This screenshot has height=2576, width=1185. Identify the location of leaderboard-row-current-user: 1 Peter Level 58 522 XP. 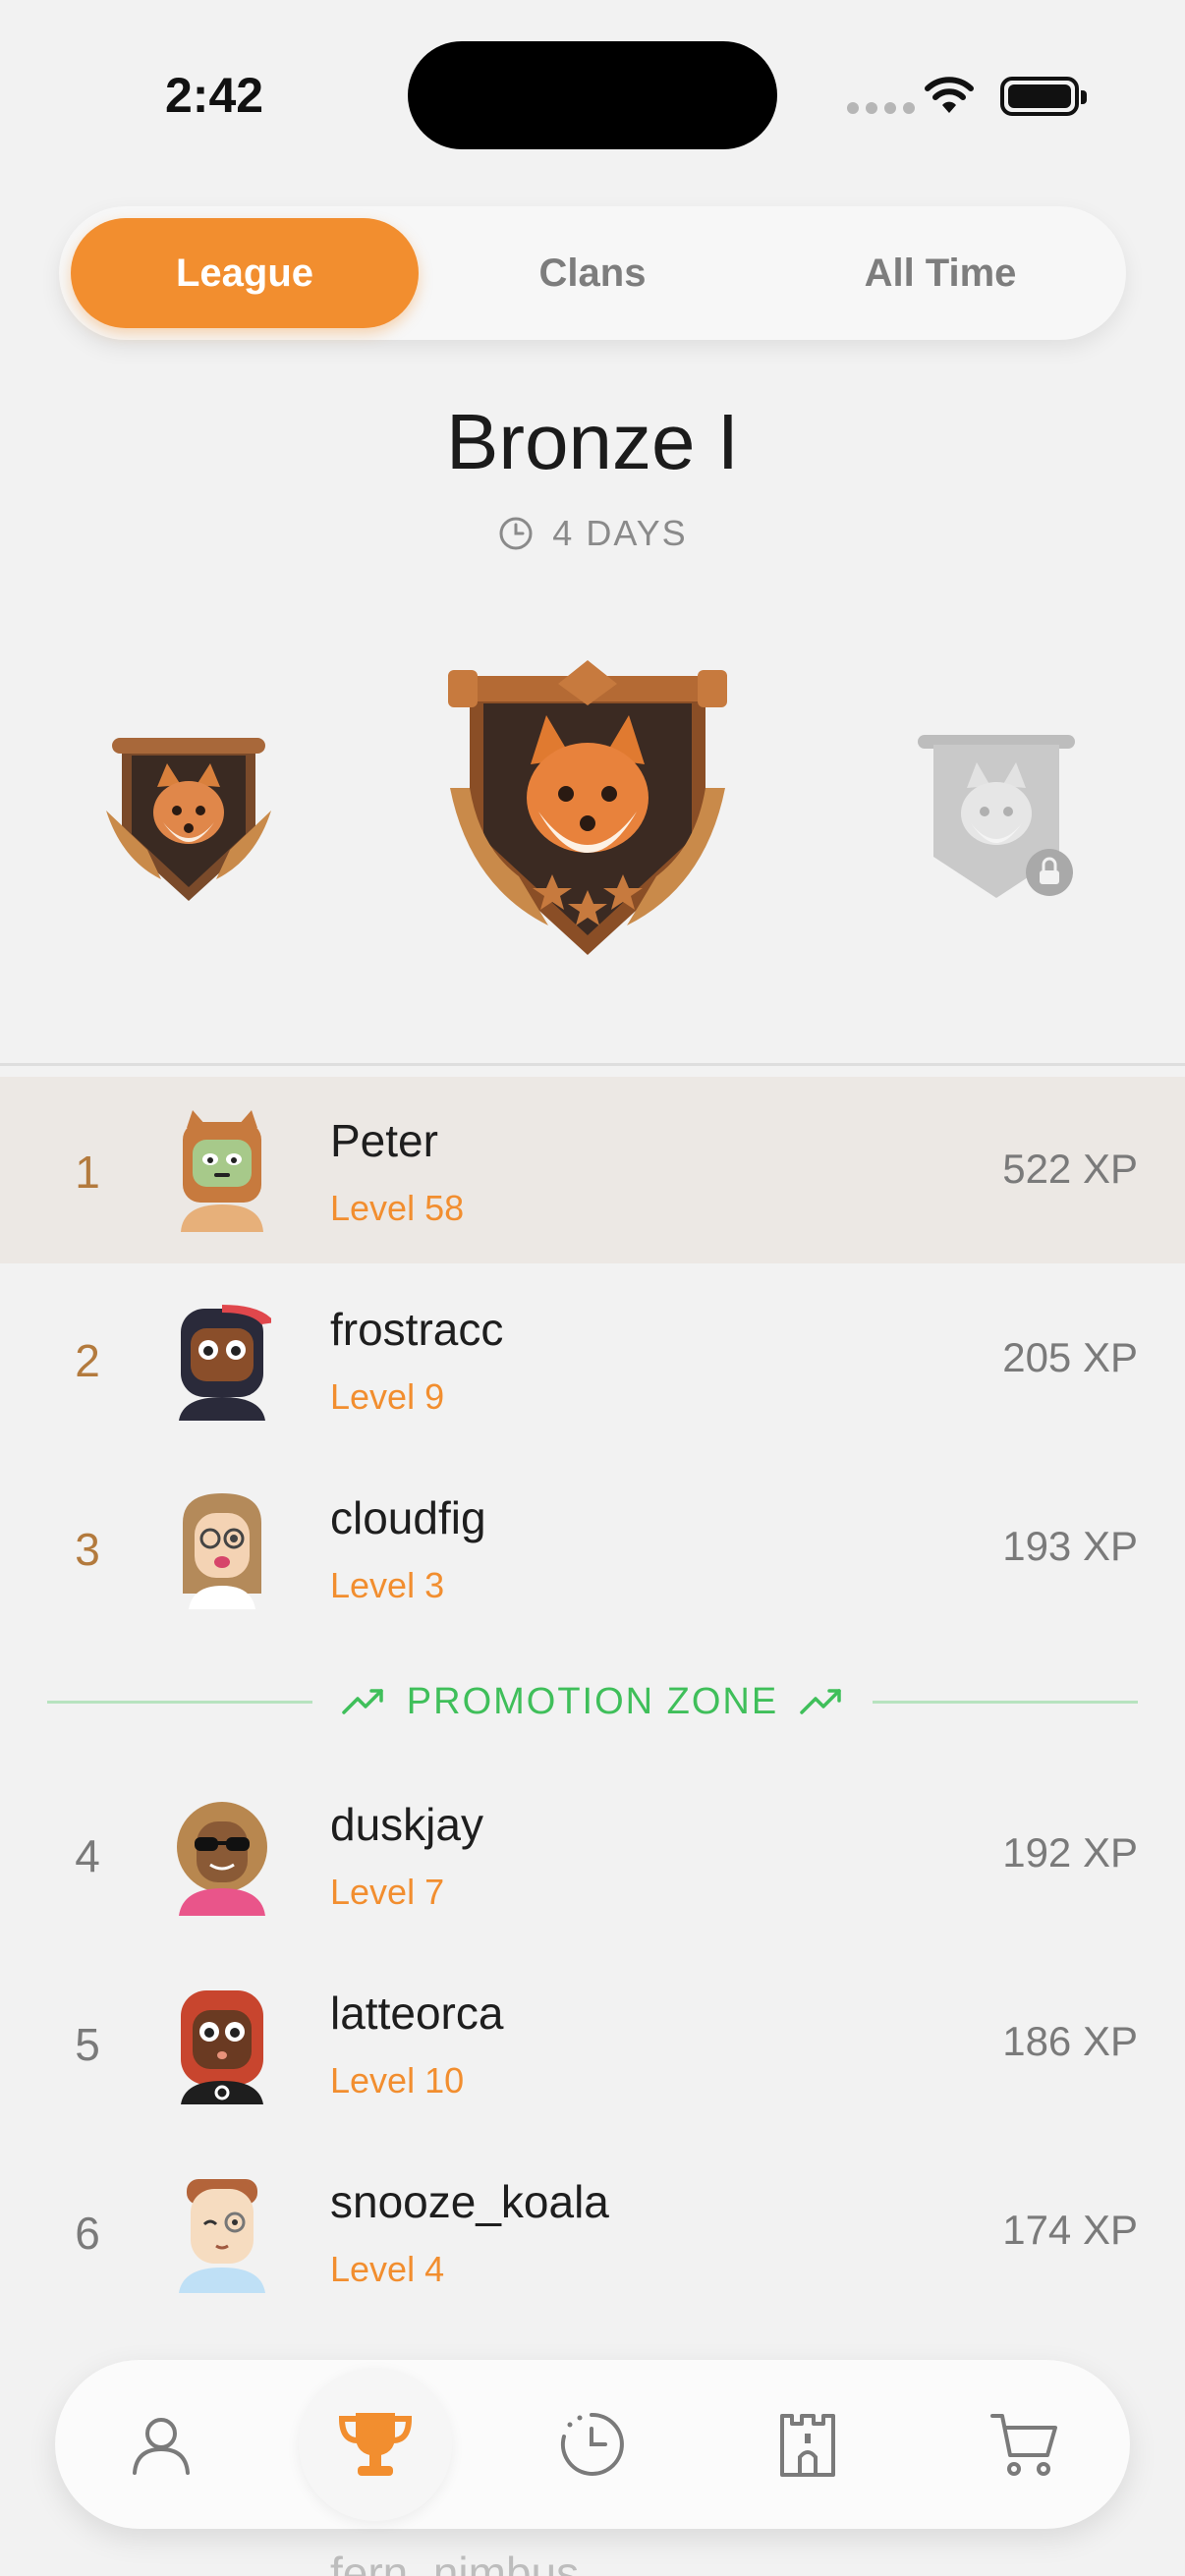
(592, 1170).